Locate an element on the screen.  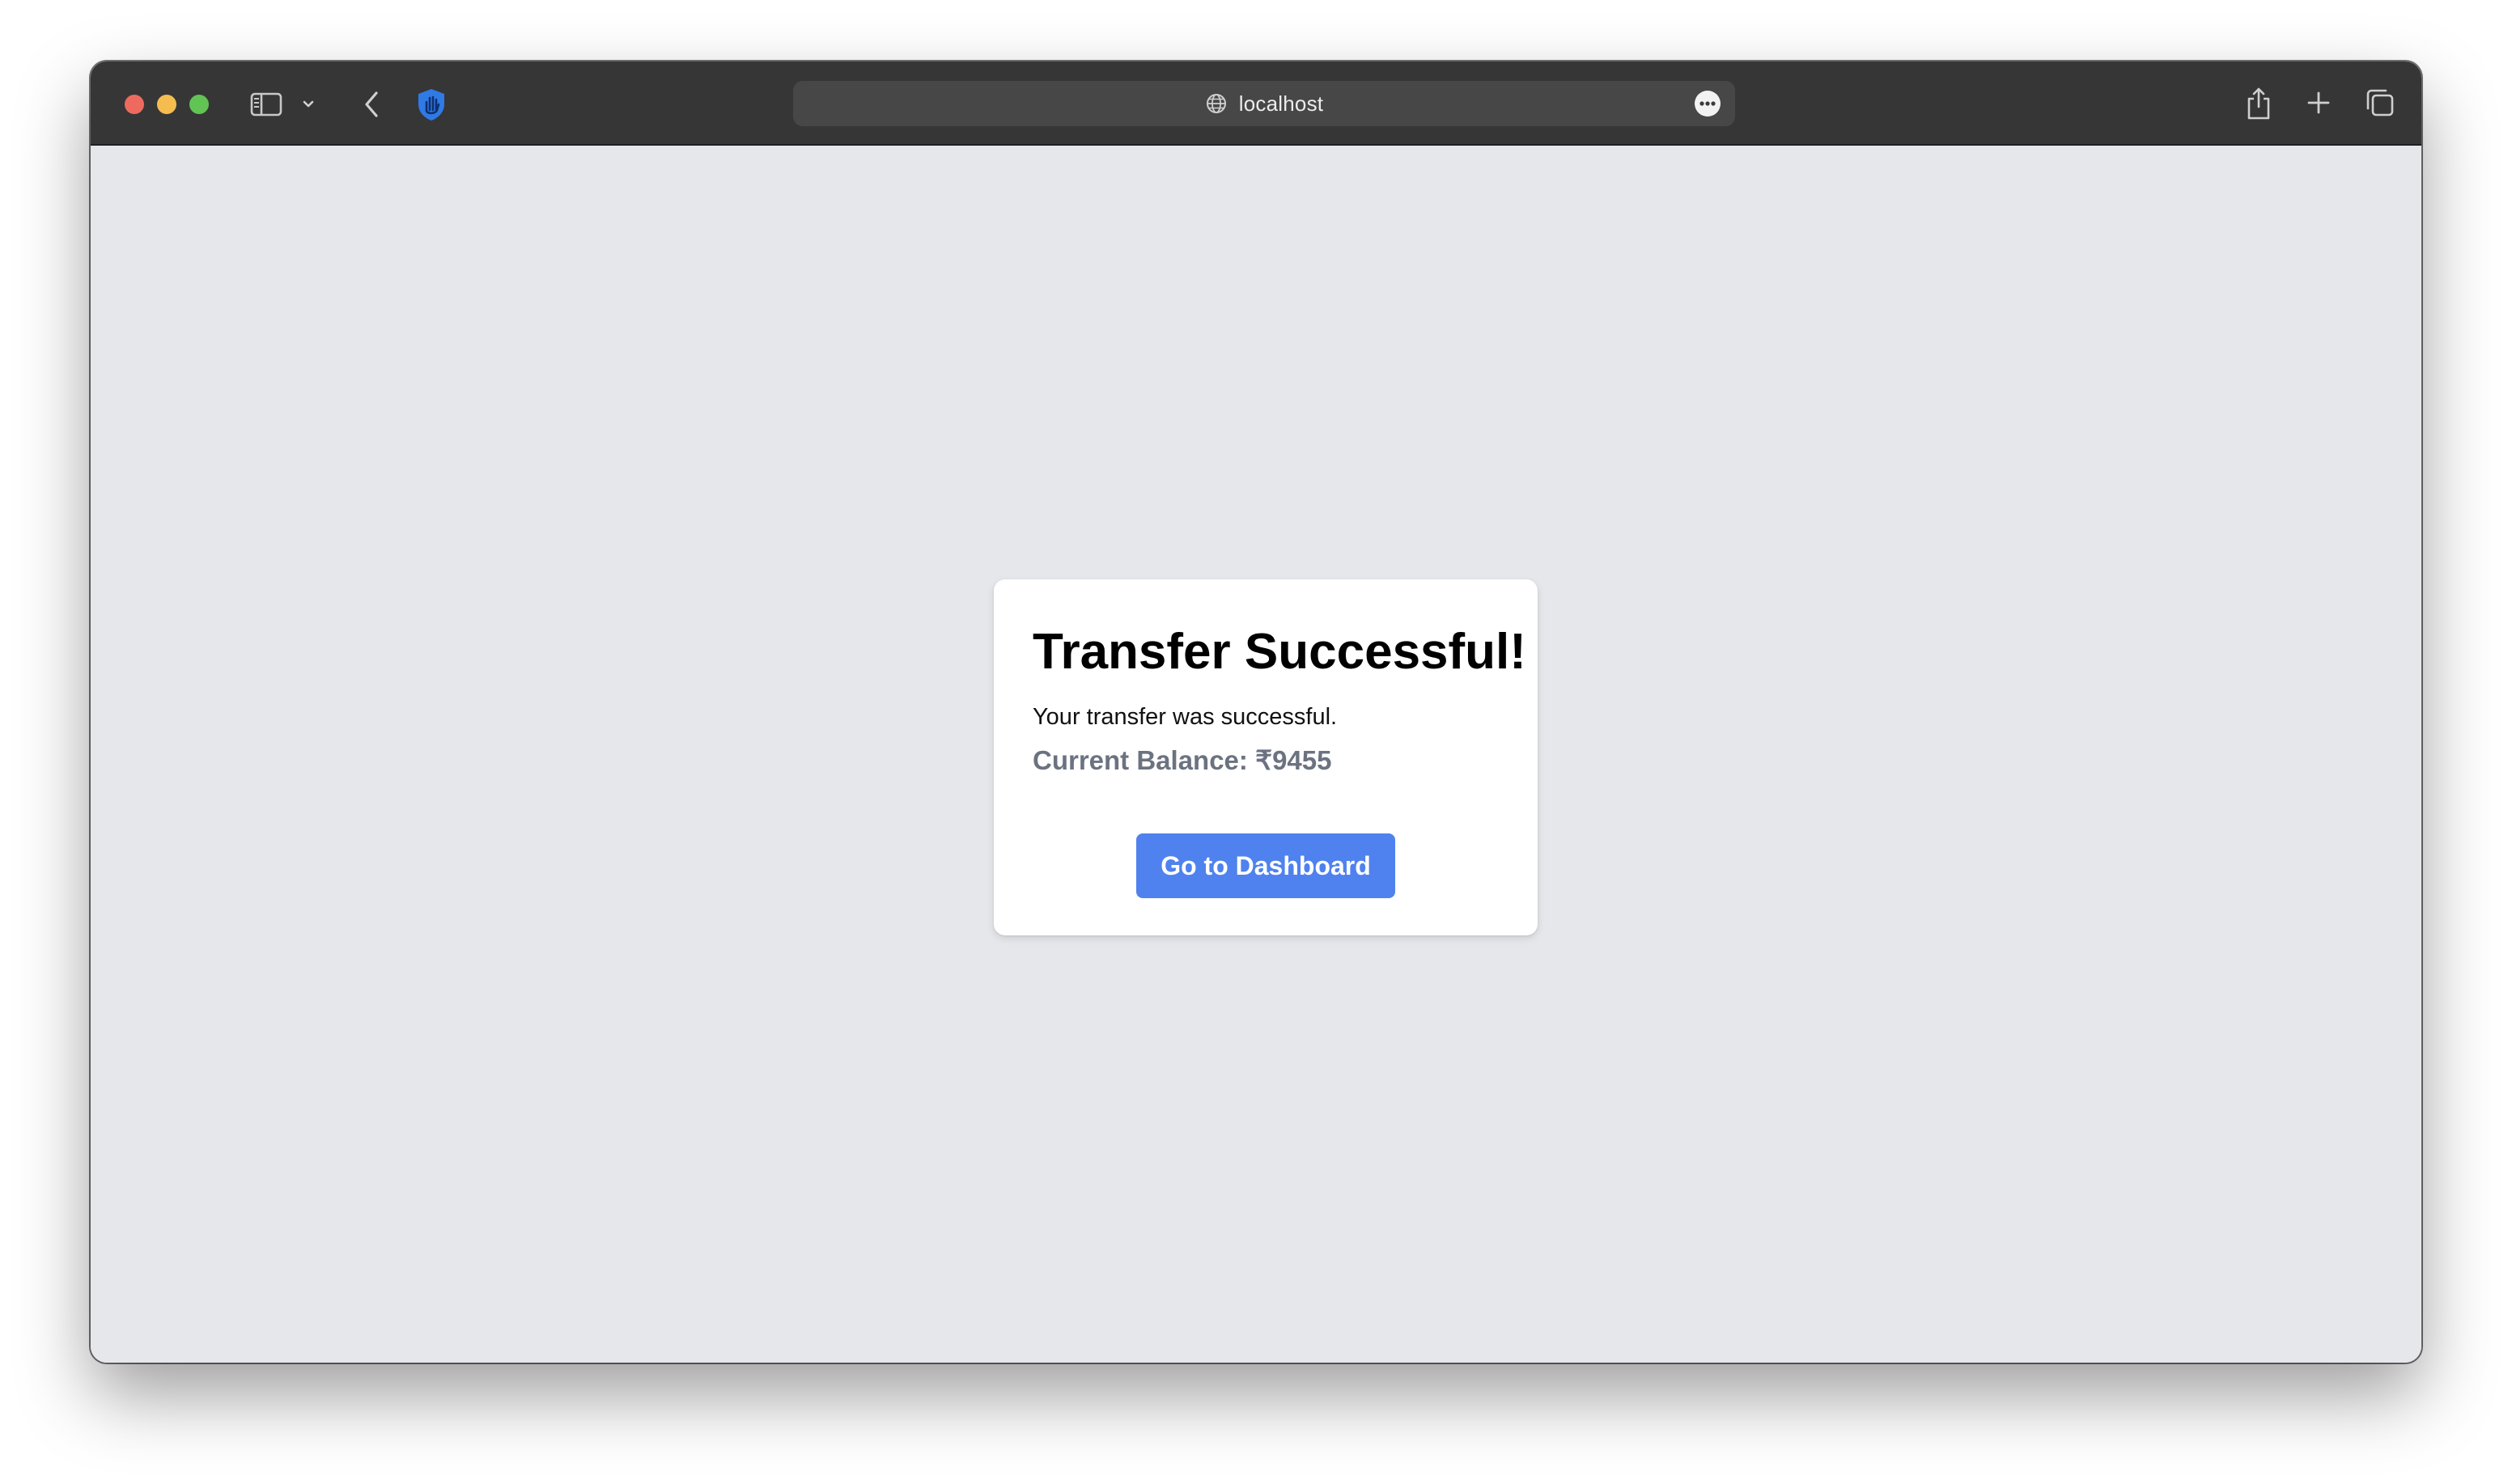
minimize-window-button is located at coordinates (166, 104).